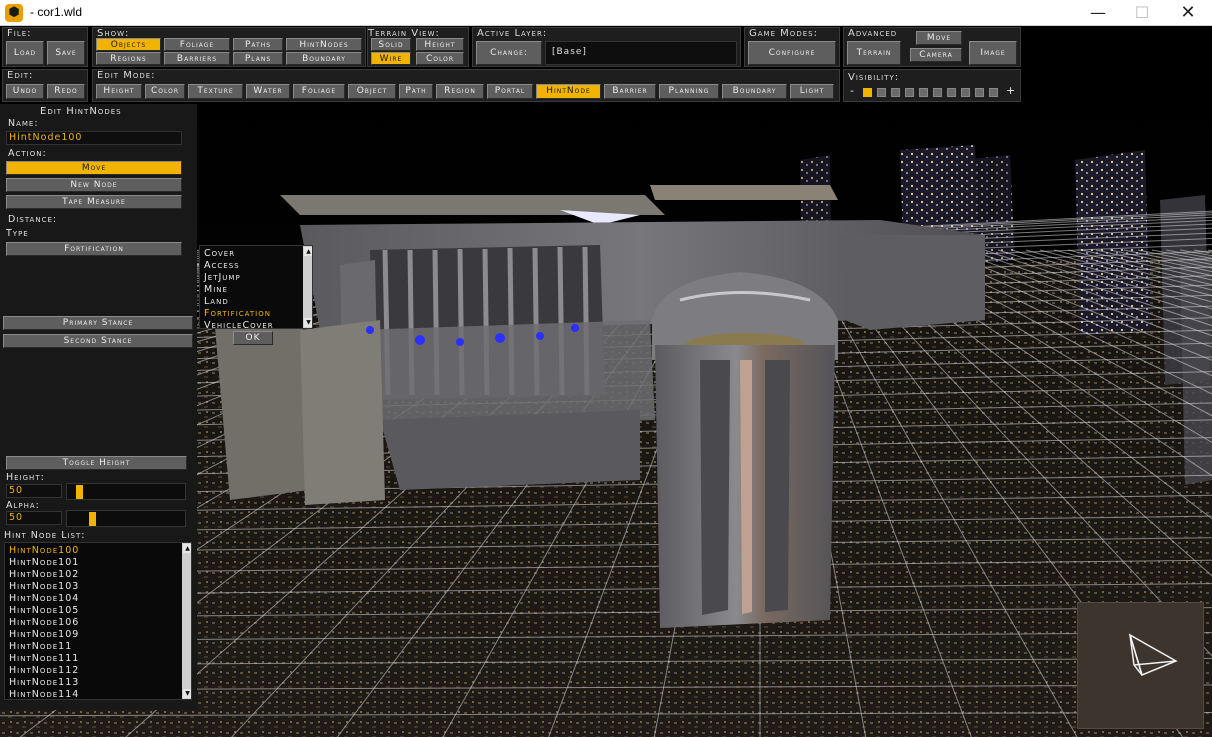 The image size is (1212, 737). What do you see at coordinates (391, 58) in the screenshot?
I see `terrain-wire-button: Wire` at bounding box center [391, 58].